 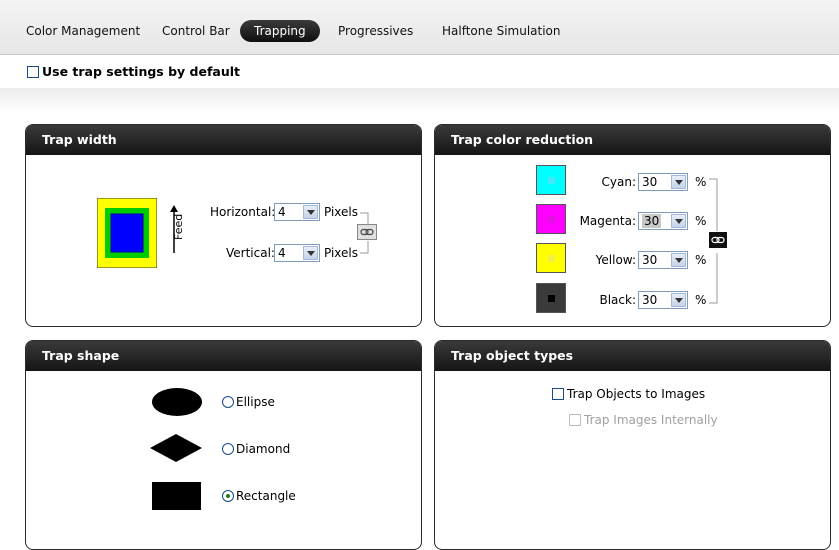 I want to click on magenta-swatch, so click(x=551, y=219).